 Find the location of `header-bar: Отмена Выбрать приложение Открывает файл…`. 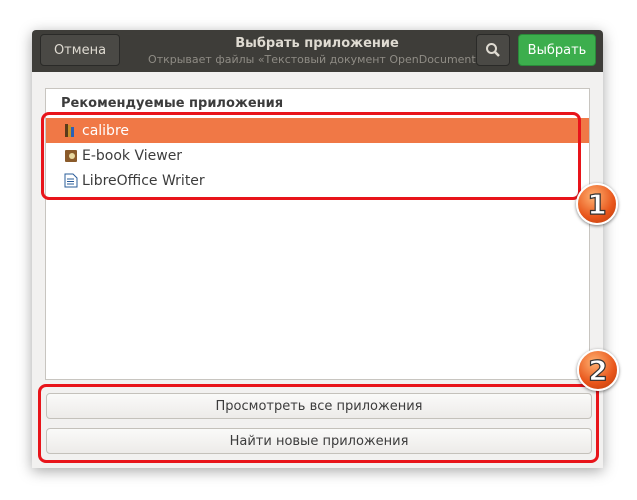

header-bar: Отмена Выбрать приложение Открывает файл… is located at coordinates (317, 51).